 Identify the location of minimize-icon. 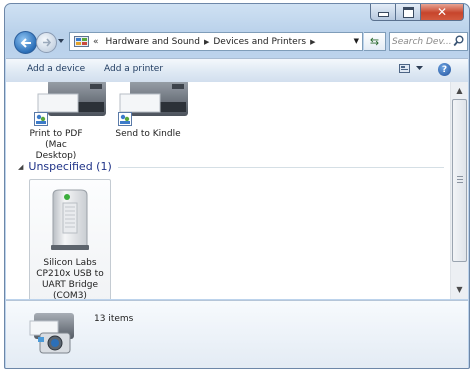
(383, 14).